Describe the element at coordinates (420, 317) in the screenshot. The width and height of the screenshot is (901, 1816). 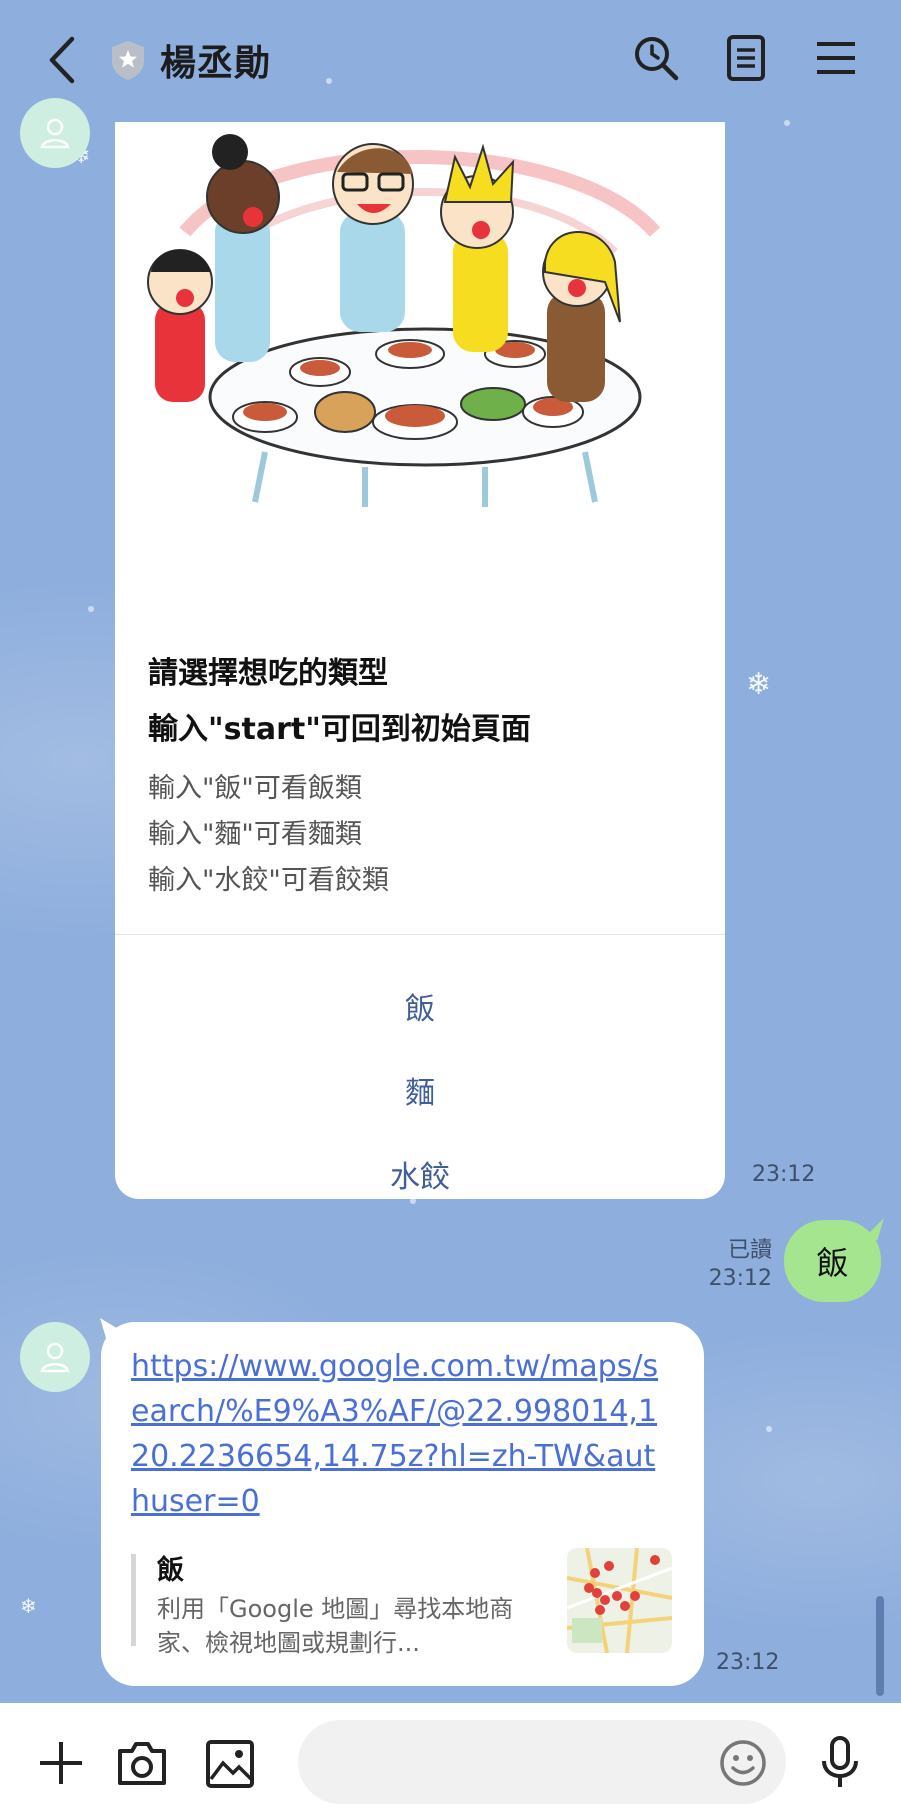
I see `people-eating-illustration` at that location.